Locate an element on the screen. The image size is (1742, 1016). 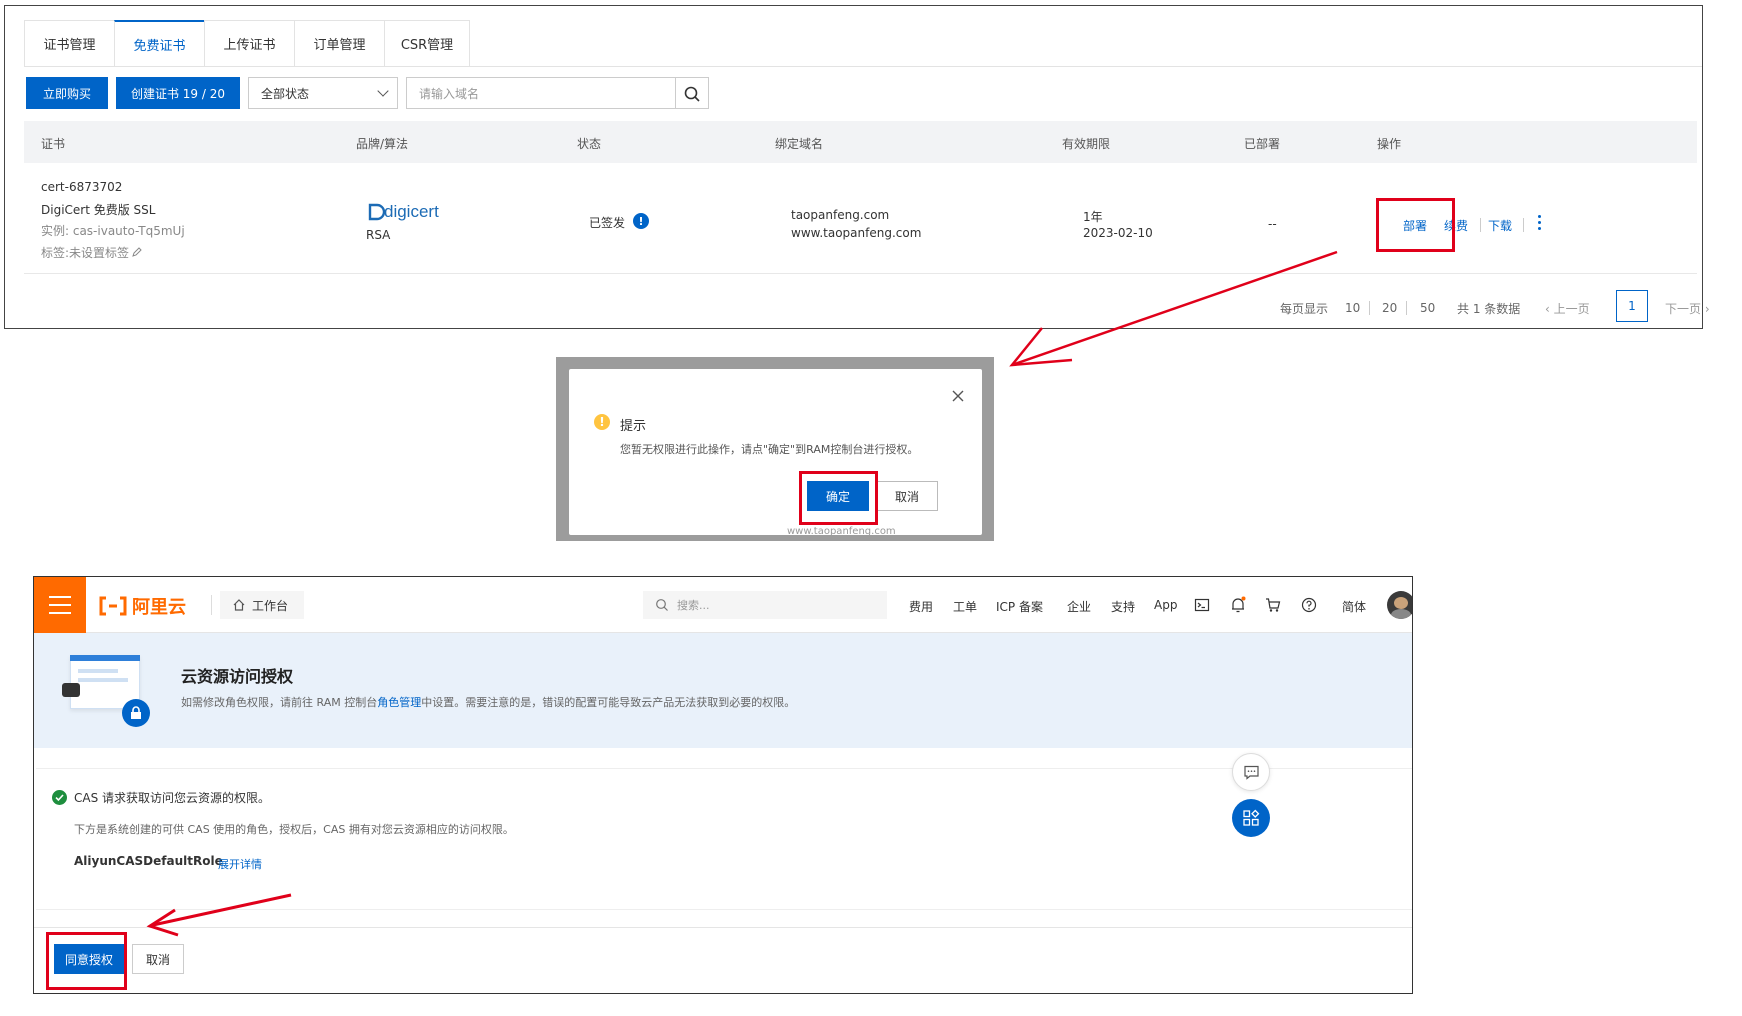
arrow-to-dialog is located at coordinates (1173, 308).